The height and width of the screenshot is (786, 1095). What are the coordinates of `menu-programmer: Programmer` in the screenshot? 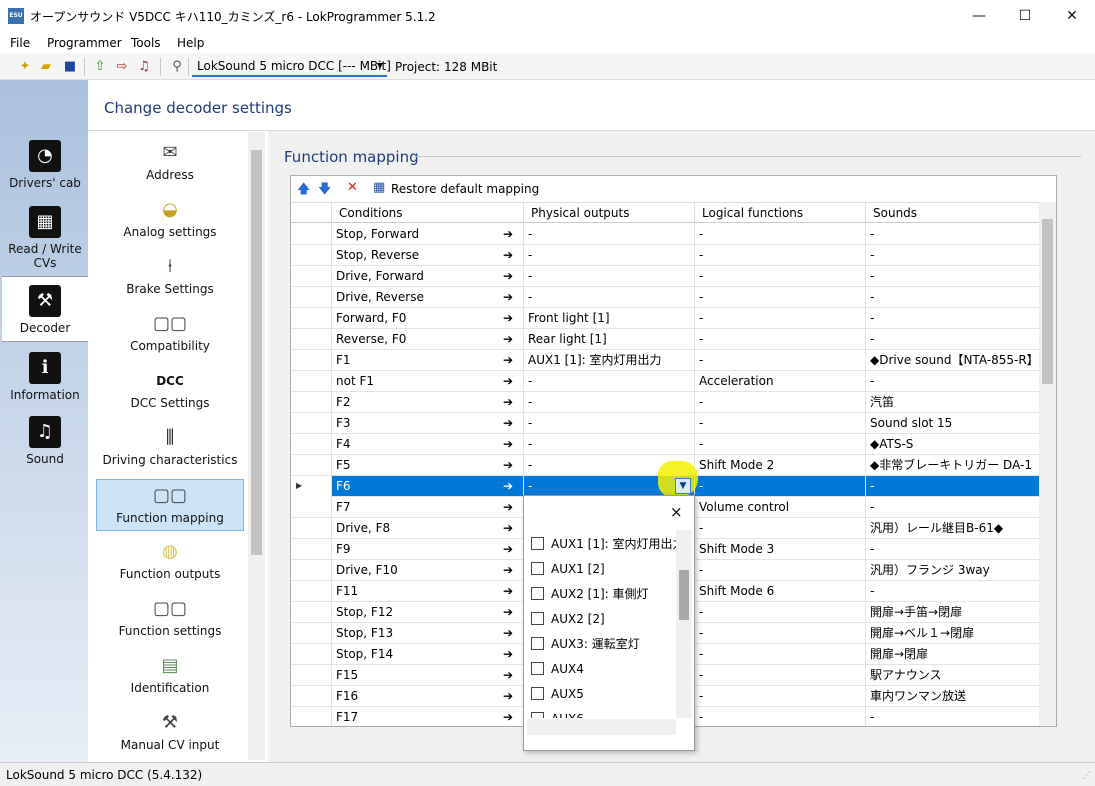 It's located at (84, 43).